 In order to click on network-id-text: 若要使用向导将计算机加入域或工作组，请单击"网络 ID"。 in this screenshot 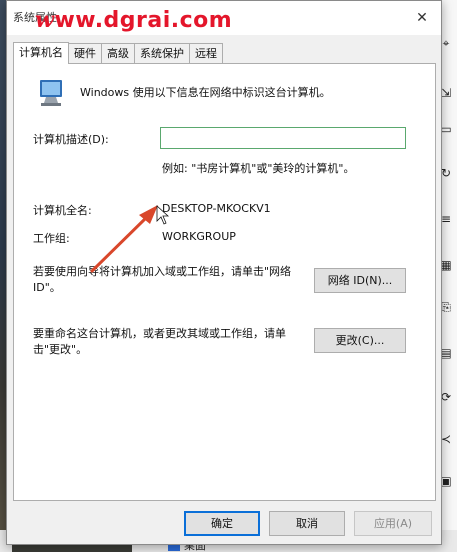, I will do `click(162, 279)`.